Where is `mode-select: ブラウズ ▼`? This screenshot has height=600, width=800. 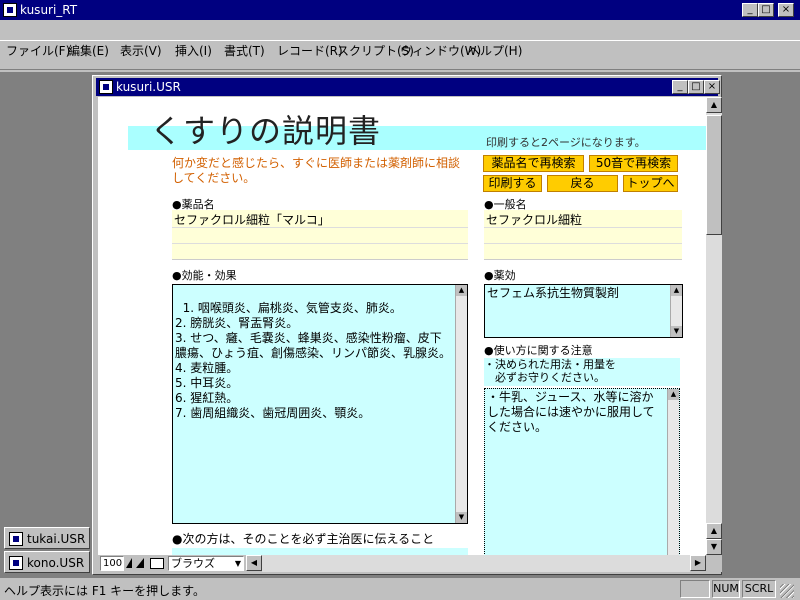
mode-select: ブラウズ ▼ is located at coordinates (206, 563).